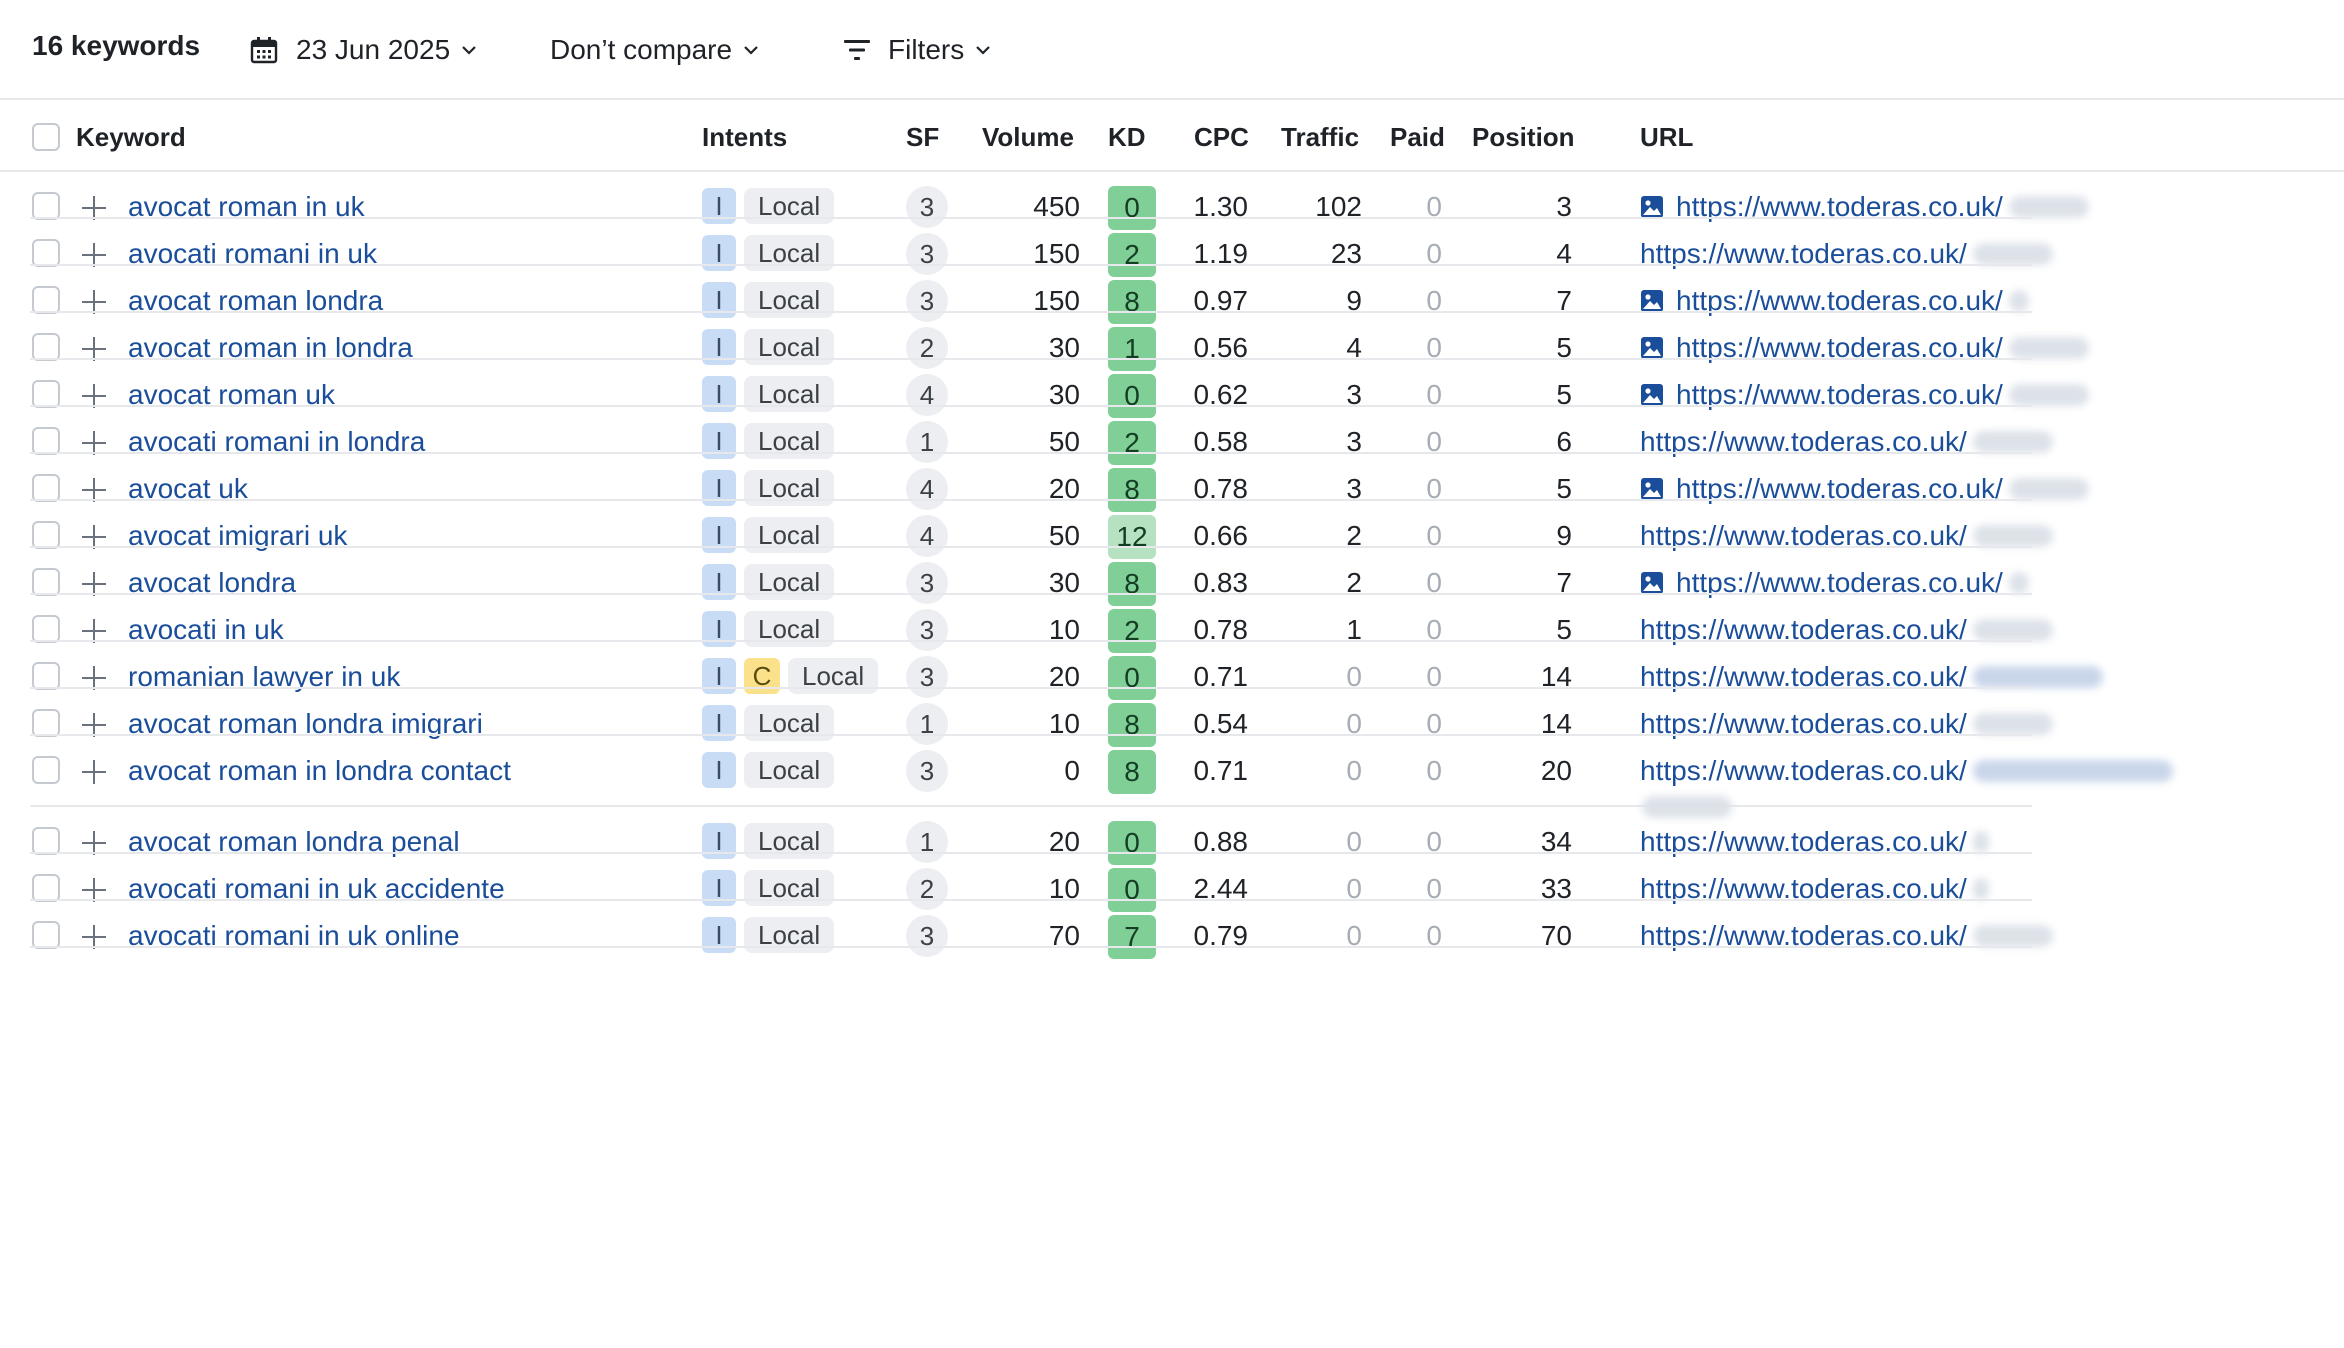  I want to click on column-volume: Volume, so click(1028, 137).